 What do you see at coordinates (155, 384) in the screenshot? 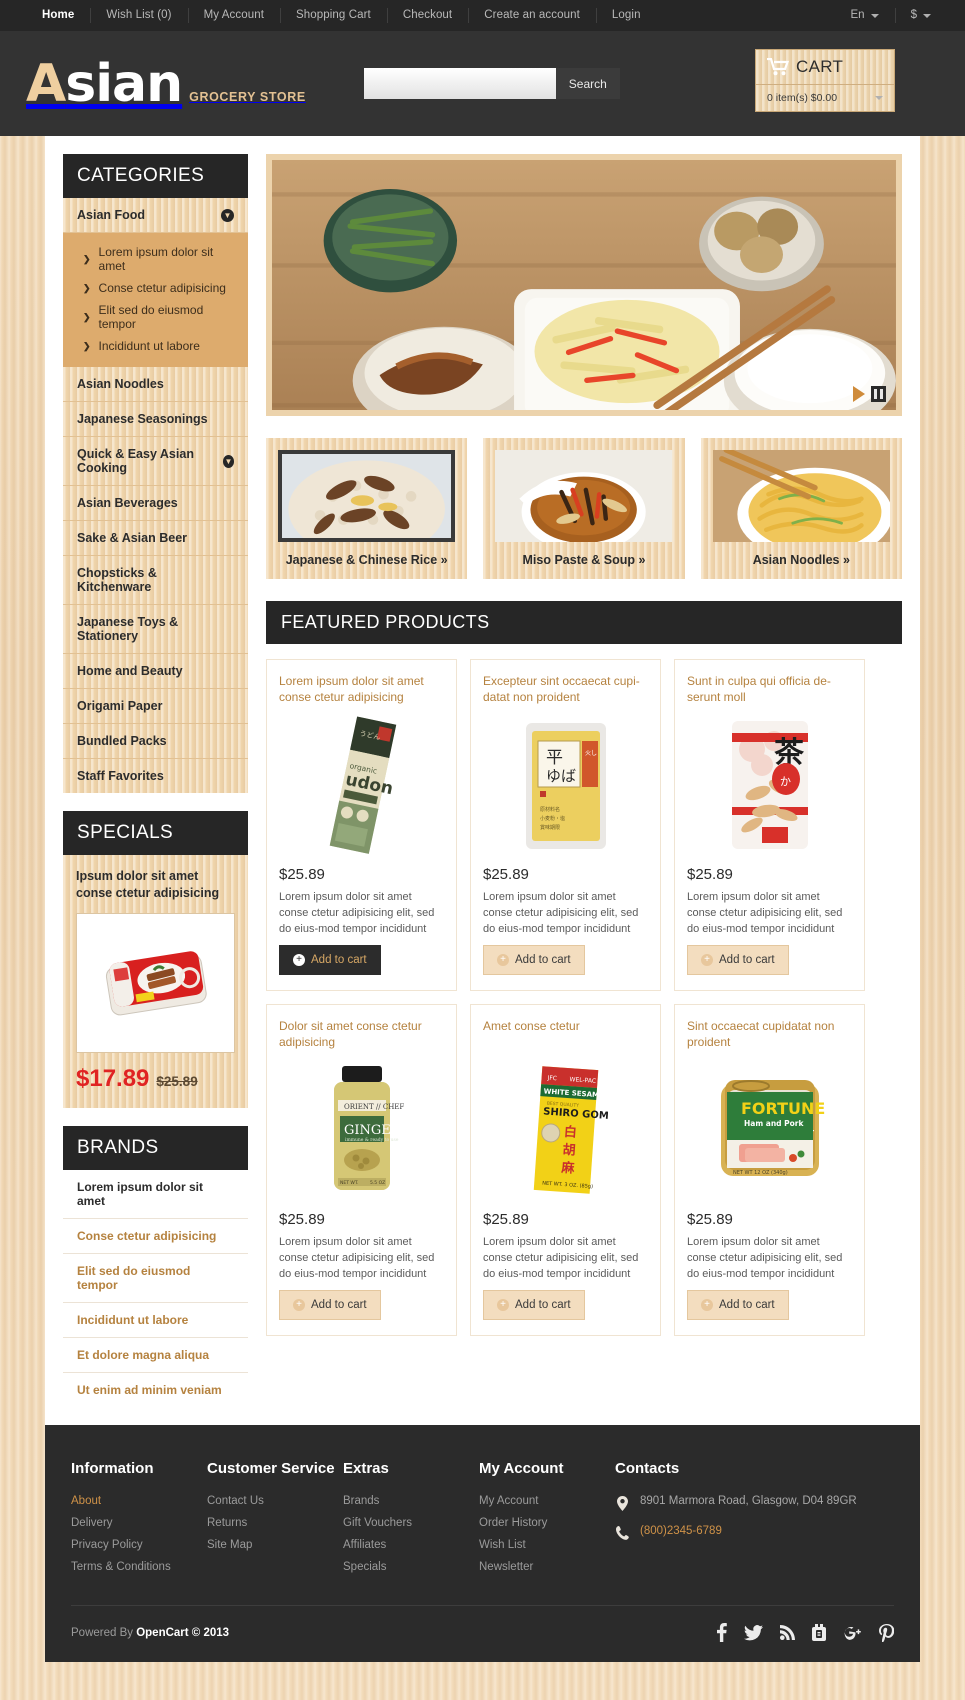
I see `category-item-1: Asian Noodles` at bounding box center [155, 384].